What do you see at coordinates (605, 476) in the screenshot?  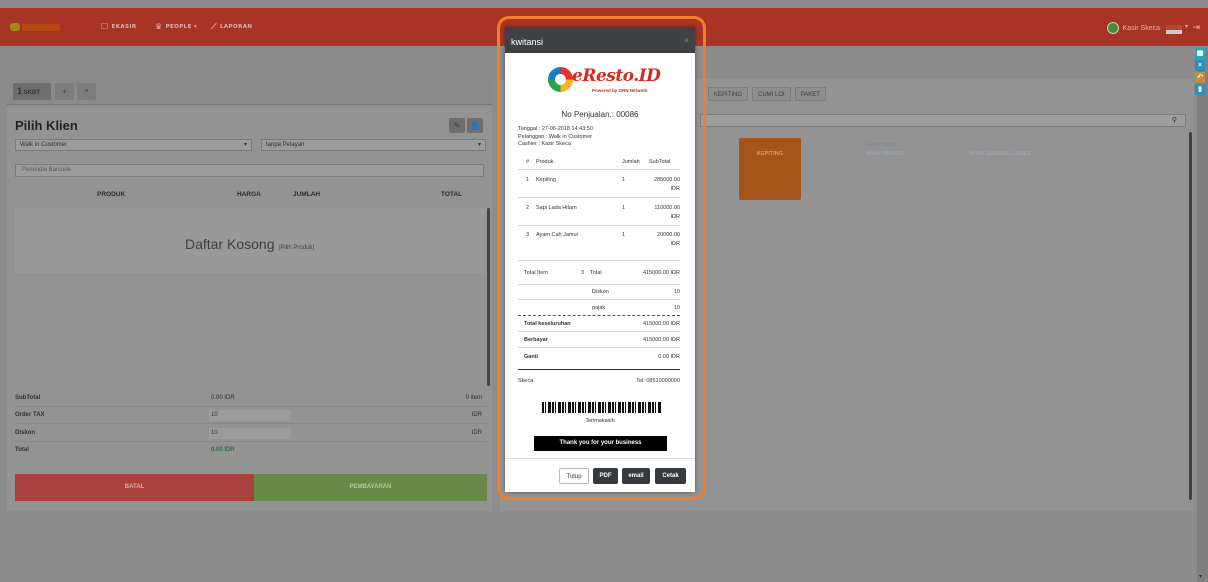 I see `pdf-button: PDF` at bounding box center [605, 476].